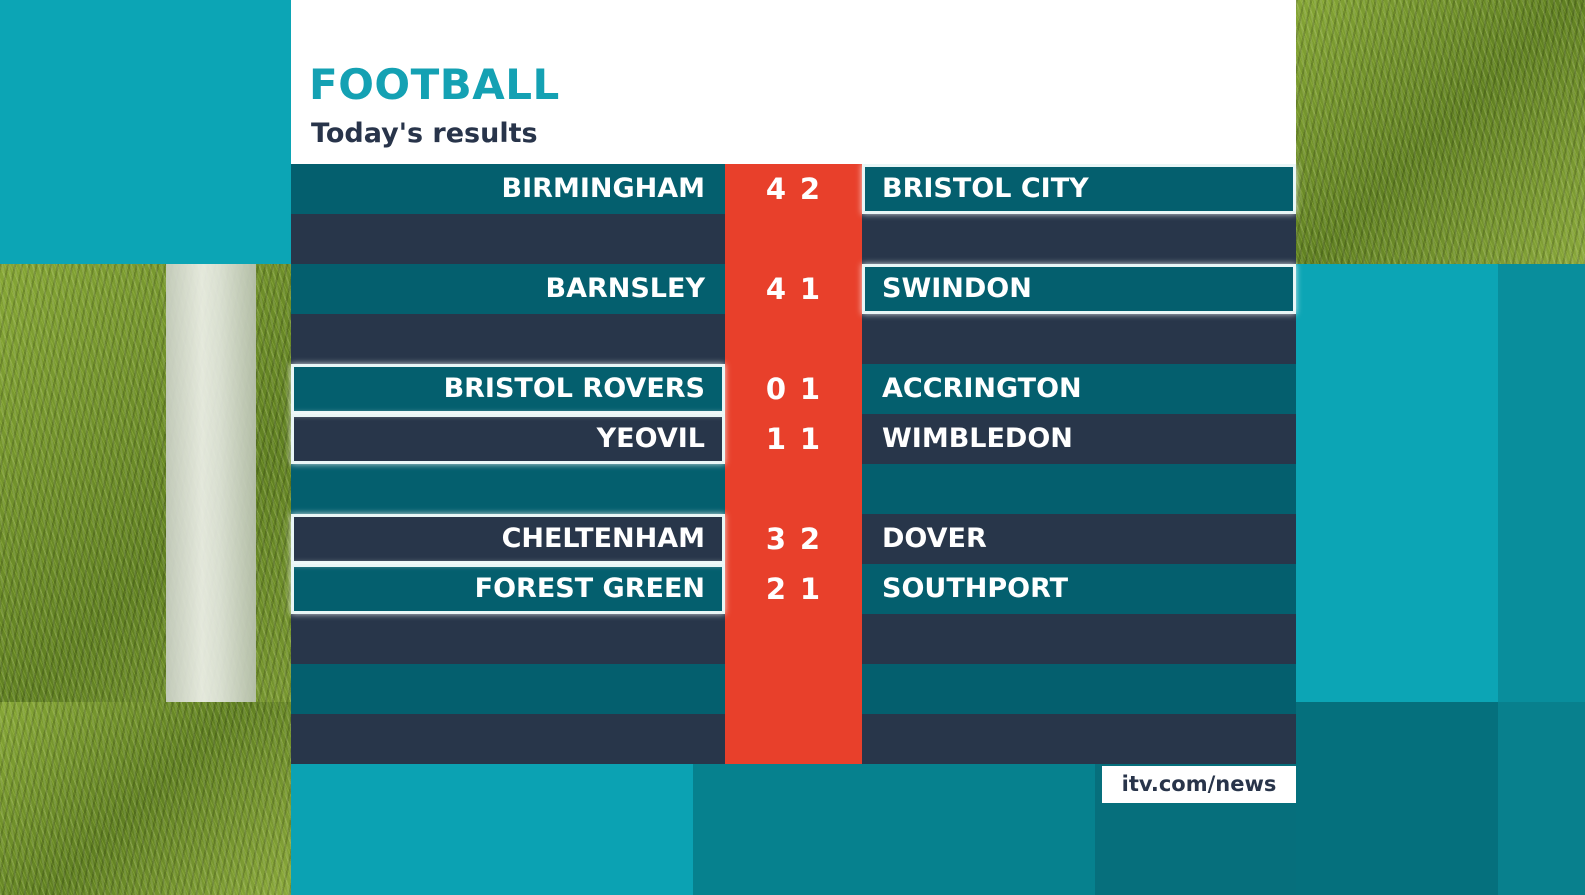 The height and width of the screenshot is (895, 1585). Describe the element at coordinates (145, 132) in the screenshot. I see `bg-teal-top-left` at that location.